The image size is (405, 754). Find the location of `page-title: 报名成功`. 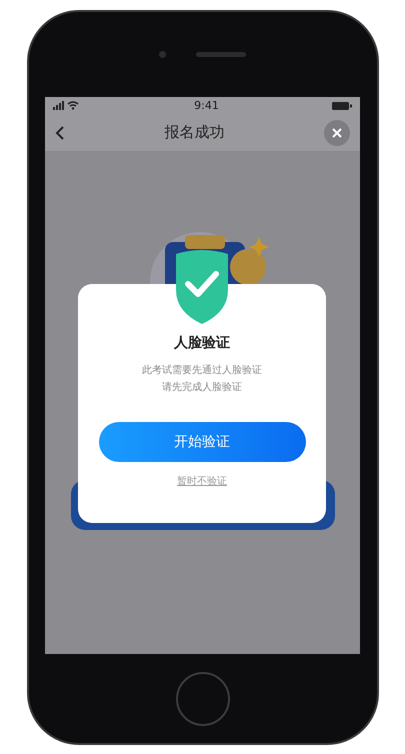

page-title: 报名成功 is located at coordinates (194, 132).